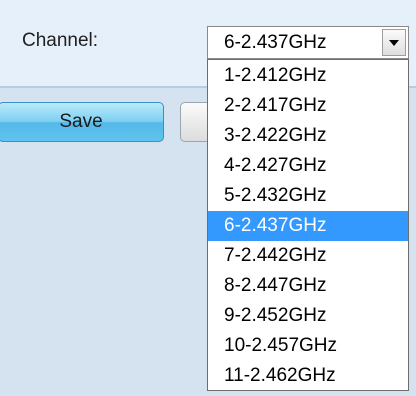  Describe the element at coordinates (308, 106) in the screenshot. I see `channel-option: 2-2.417GHz` at that location.